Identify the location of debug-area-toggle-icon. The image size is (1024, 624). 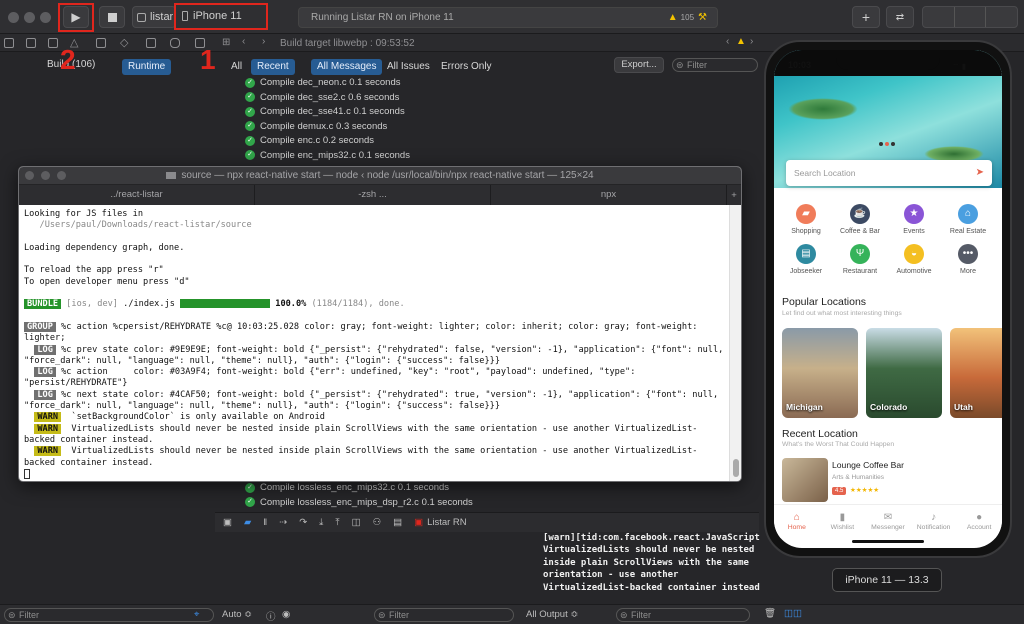
(971, 17).